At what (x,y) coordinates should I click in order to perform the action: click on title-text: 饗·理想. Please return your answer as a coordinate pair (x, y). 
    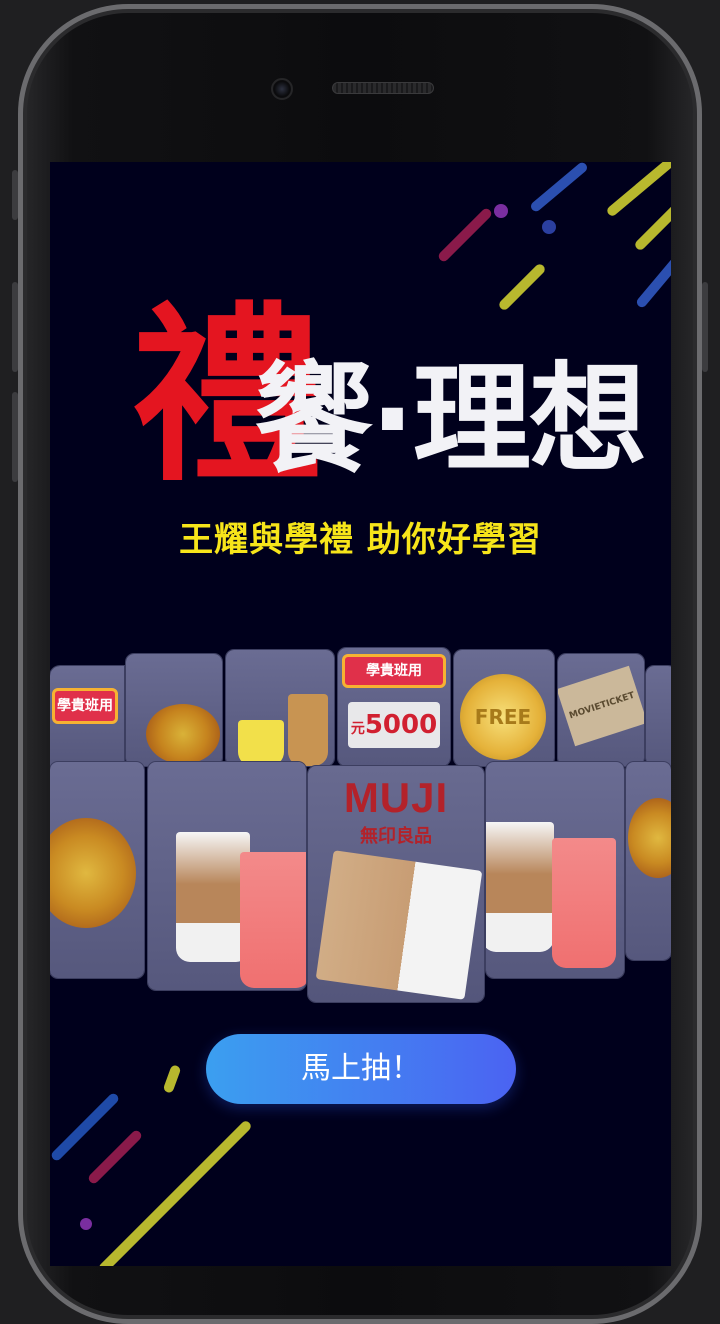
    Looking at the image, I should click on (450, 419).